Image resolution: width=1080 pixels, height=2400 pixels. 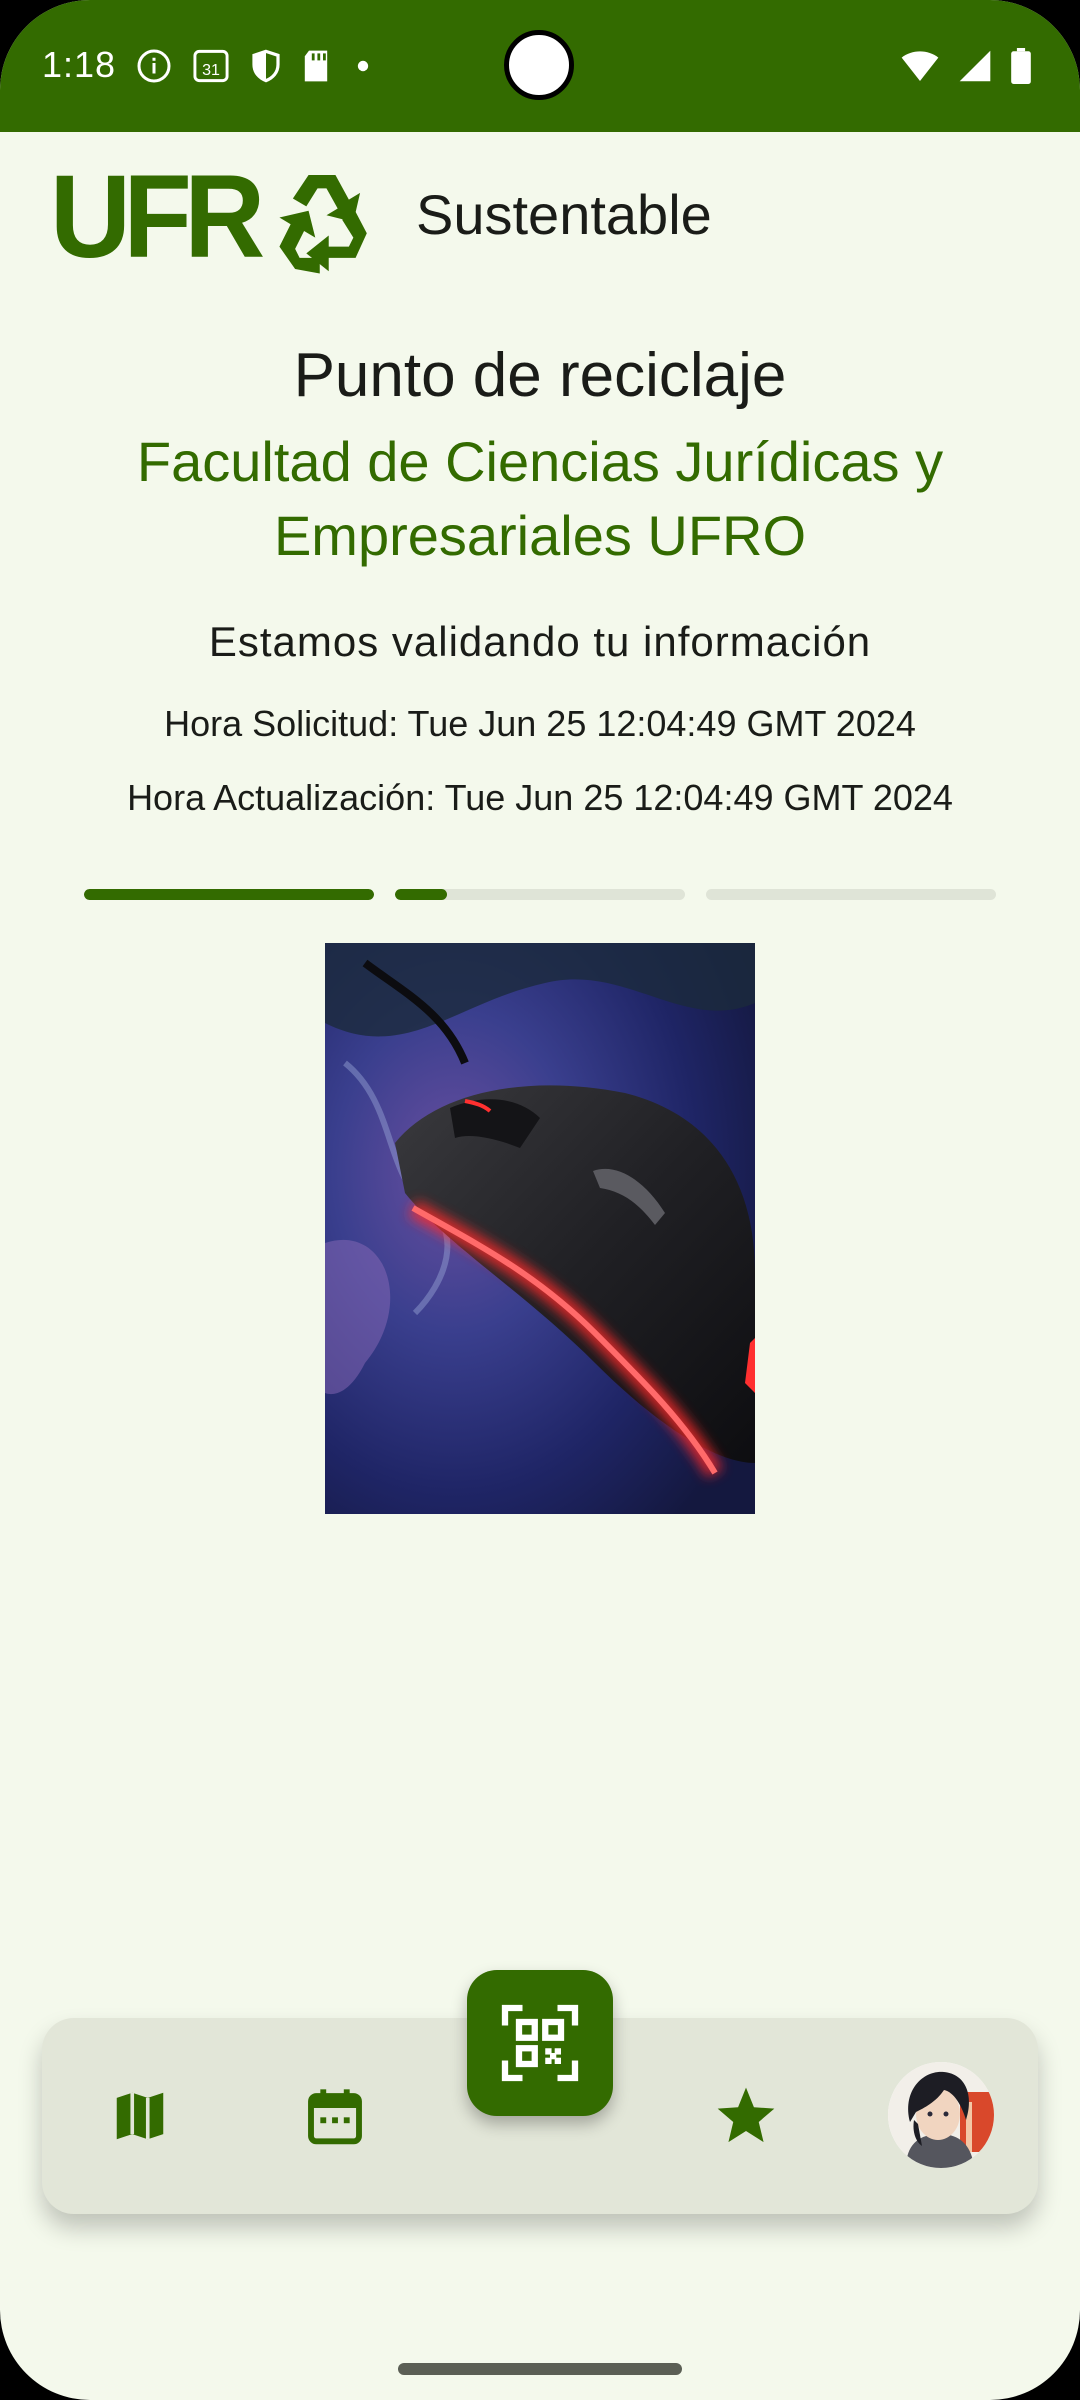 I want to click on shield-icon, so click(x=266, y=66).